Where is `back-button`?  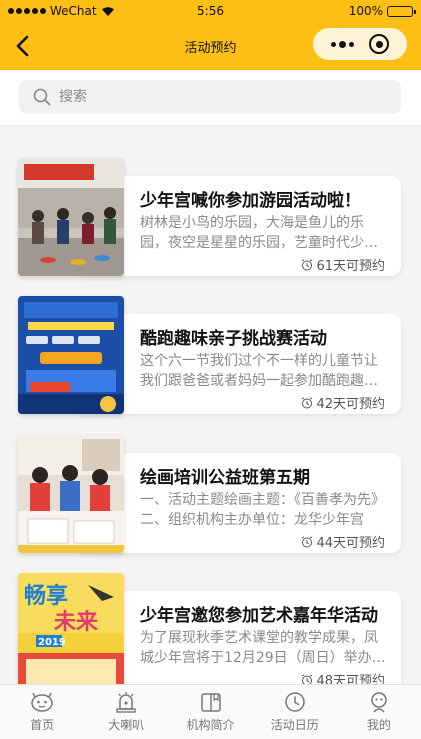
back-button is located at coordinates (22, 46).